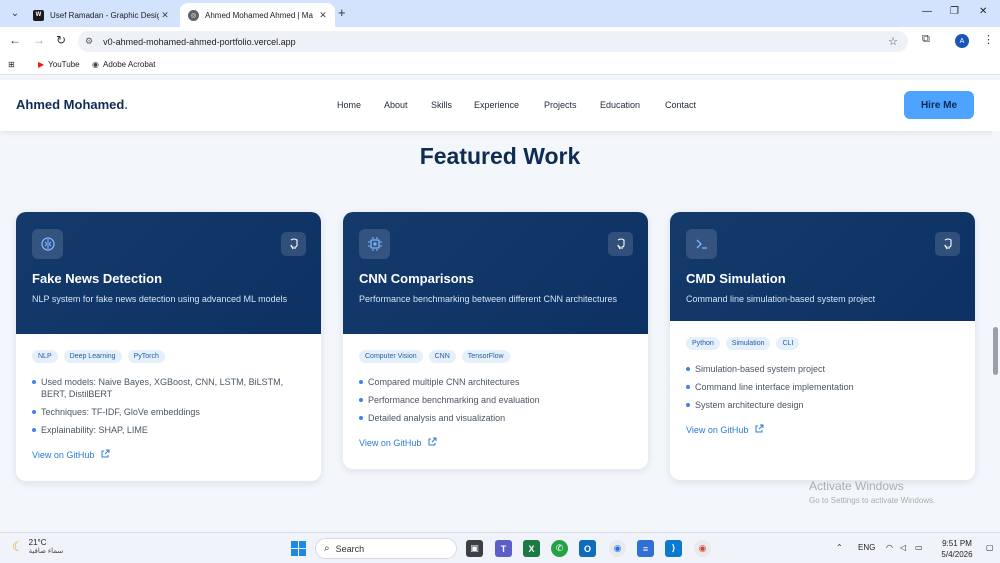  I want to click on nav-education: Education, so click(620, 105).